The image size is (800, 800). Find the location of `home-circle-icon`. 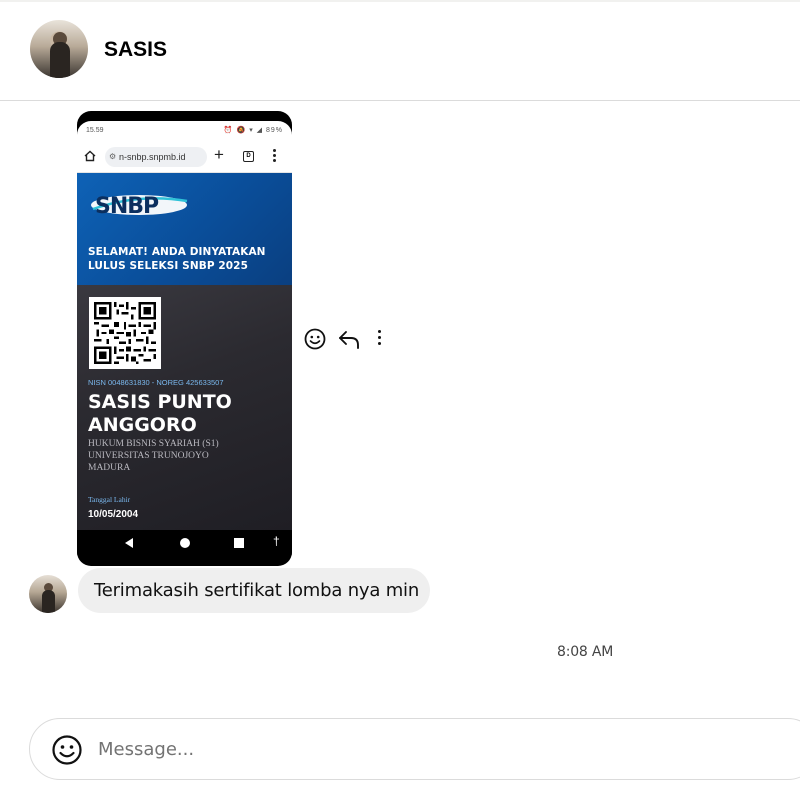

home-circle-icon is located at coordinates (185, 543).